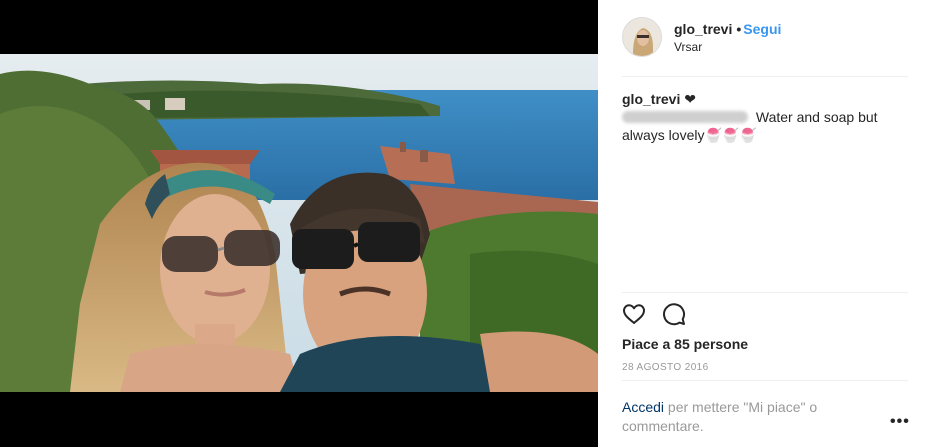 The height and width of the screenshot is (447, 933). I want to click on heart-outline-icon, so click(635, 315).